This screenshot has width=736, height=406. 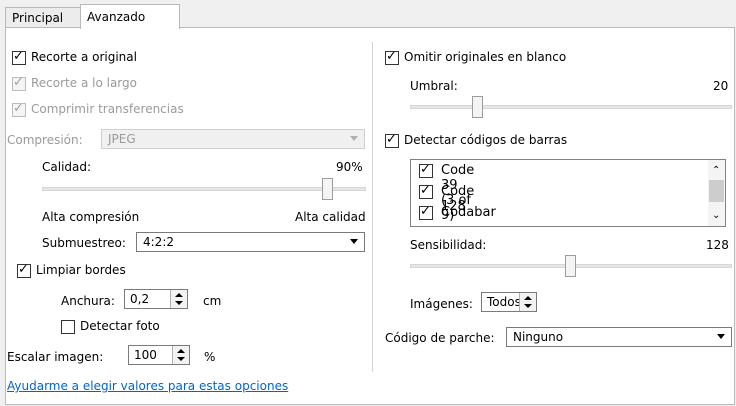 What do you see at coordinates (204, 189) in the screenshot?
I see `calidad-slider-track` at bounding box center [204, 189].